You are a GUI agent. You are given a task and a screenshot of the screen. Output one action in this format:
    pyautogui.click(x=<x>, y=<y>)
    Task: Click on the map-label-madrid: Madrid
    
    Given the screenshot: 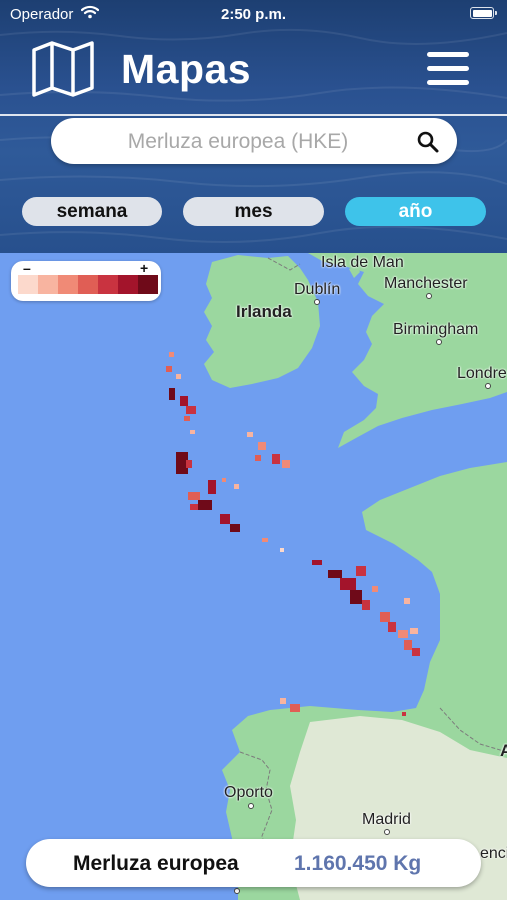 What is the action you would take?
    pyautogui.click(x=386, y=819)
    